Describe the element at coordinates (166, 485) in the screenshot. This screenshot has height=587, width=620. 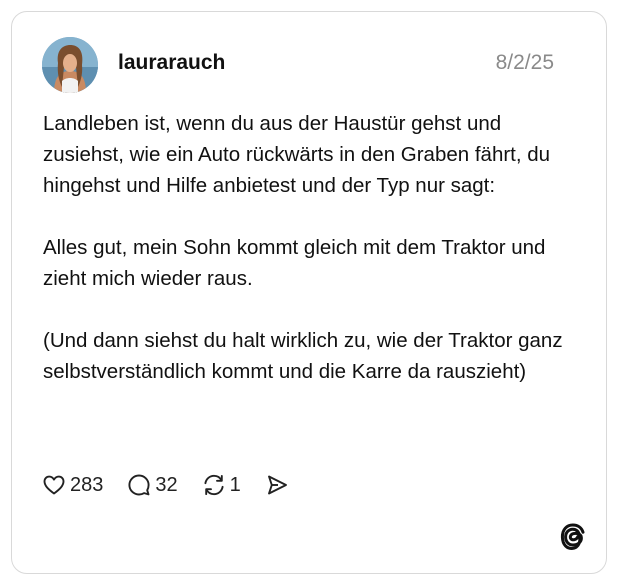
I see `reply-count: 32` at that location.